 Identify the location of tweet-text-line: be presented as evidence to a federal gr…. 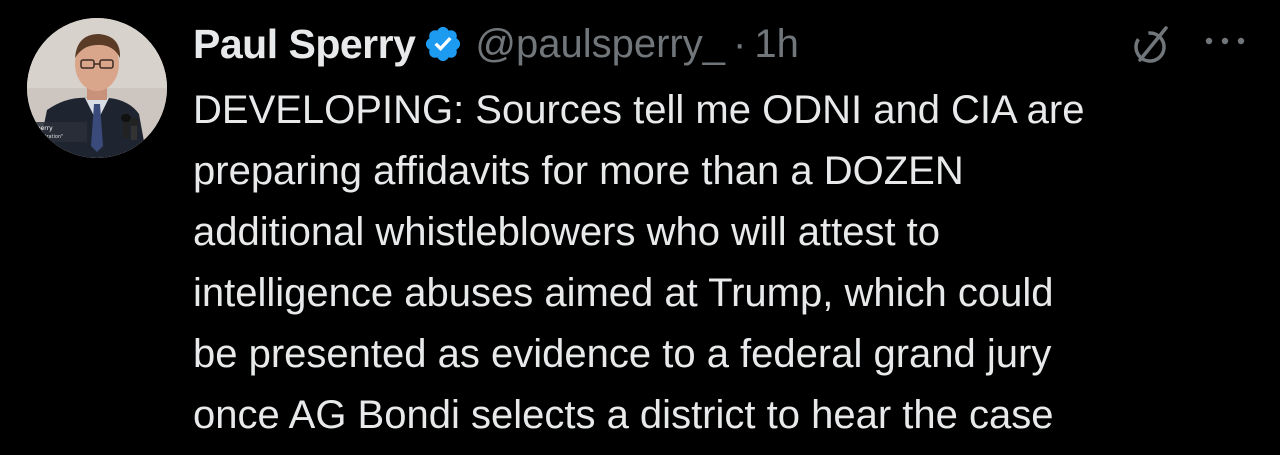
(622, 354).